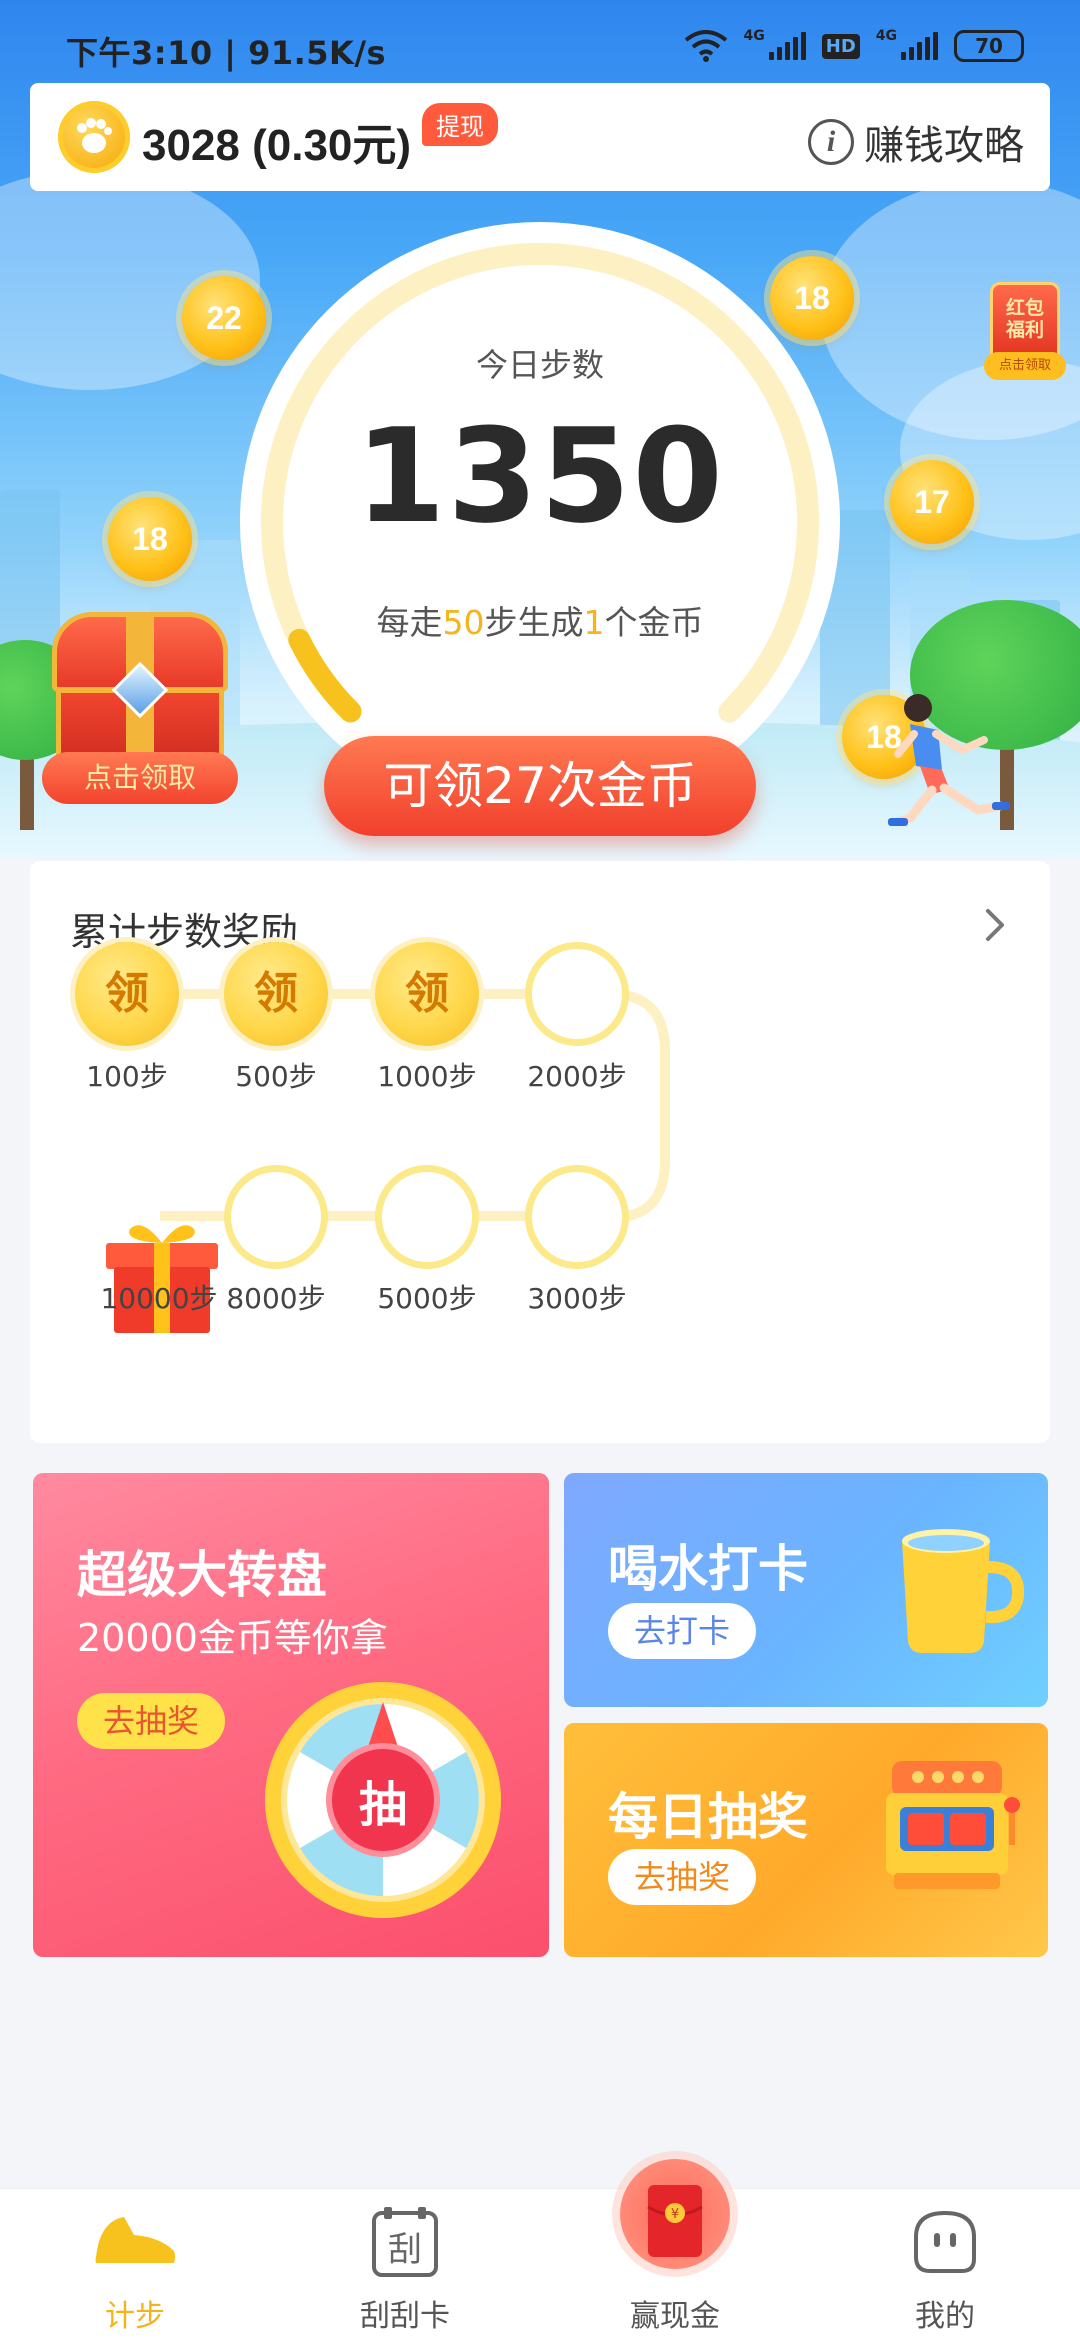 The image size is (1080, 2340). I want to click on chest-claim-label: 点击领取, so click(140, 778).